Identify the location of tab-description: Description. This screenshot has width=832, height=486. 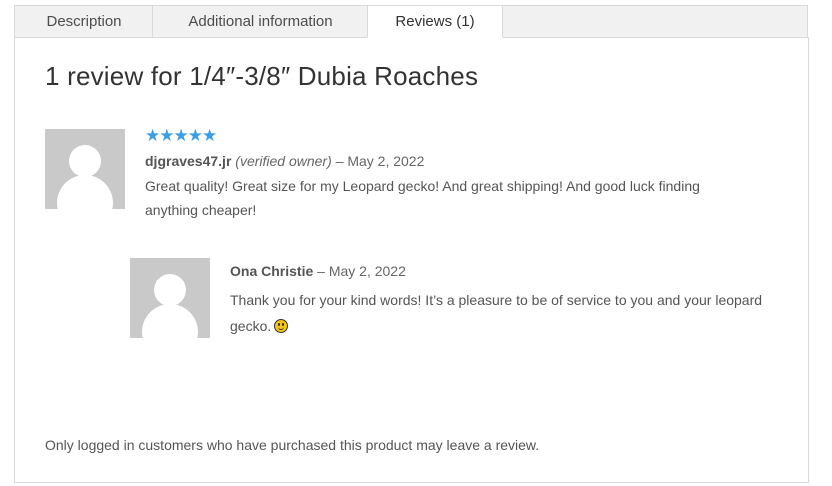
(83, 21).